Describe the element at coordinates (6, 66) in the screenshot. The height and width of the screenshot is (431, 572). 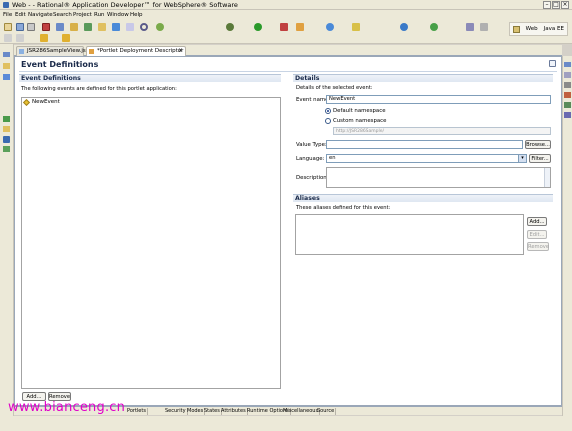
I see `project-explorer-icon` at that location.